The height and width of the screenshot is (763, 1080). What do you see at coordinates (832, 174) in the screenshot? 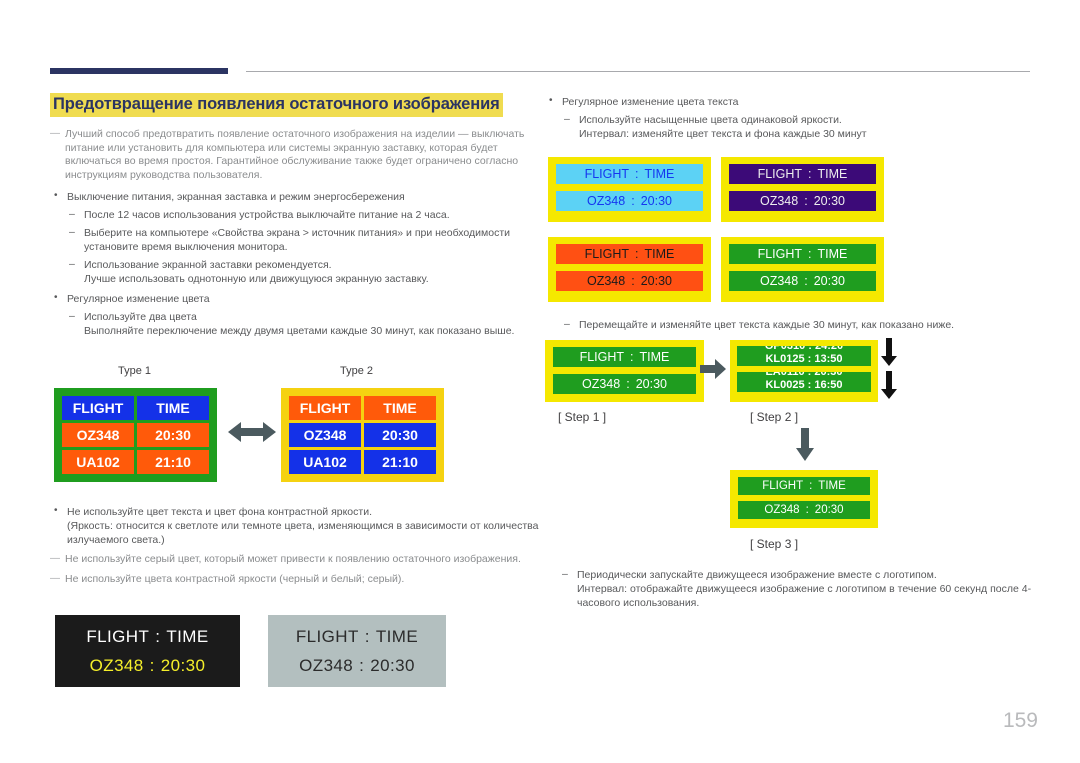
I see `purple-header-time: TIME` at bounding box center [832, 174].